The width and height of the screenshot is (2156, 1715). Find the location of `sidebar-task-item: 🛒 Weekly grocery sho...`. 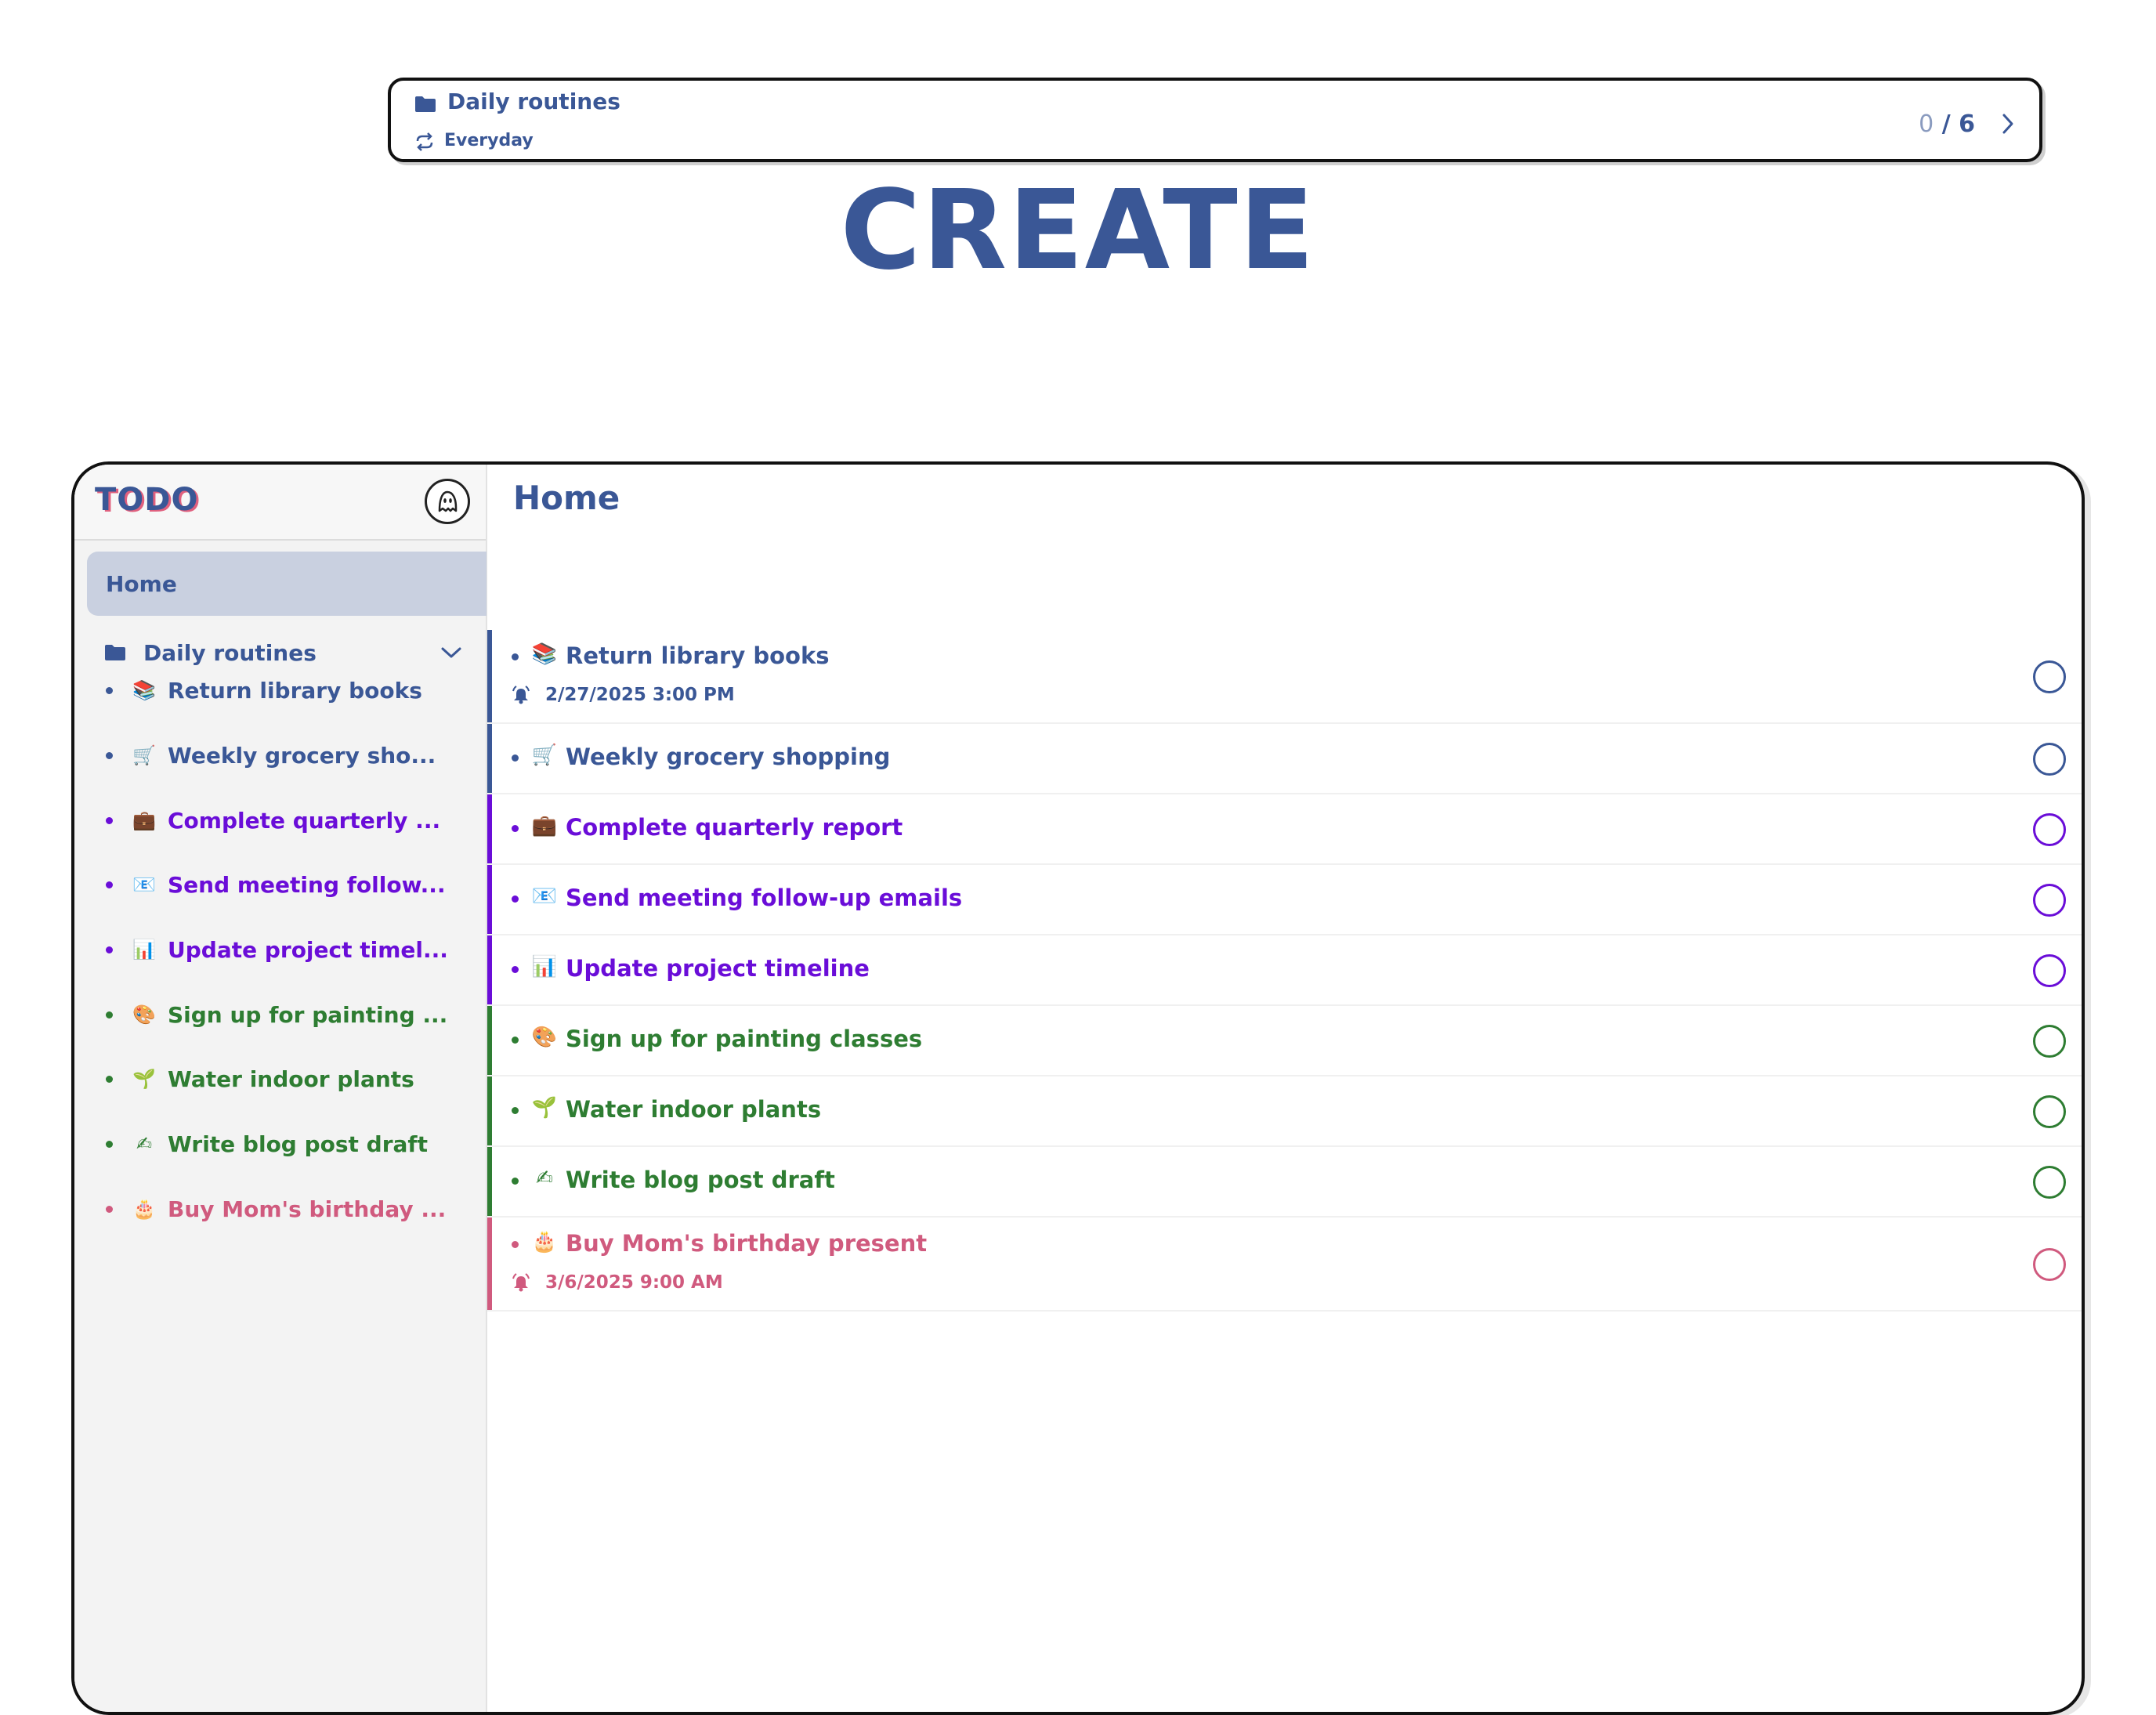

sidebar-task-item: 🛒 Weekly grocery sho... is located at coordinates (280, 755).